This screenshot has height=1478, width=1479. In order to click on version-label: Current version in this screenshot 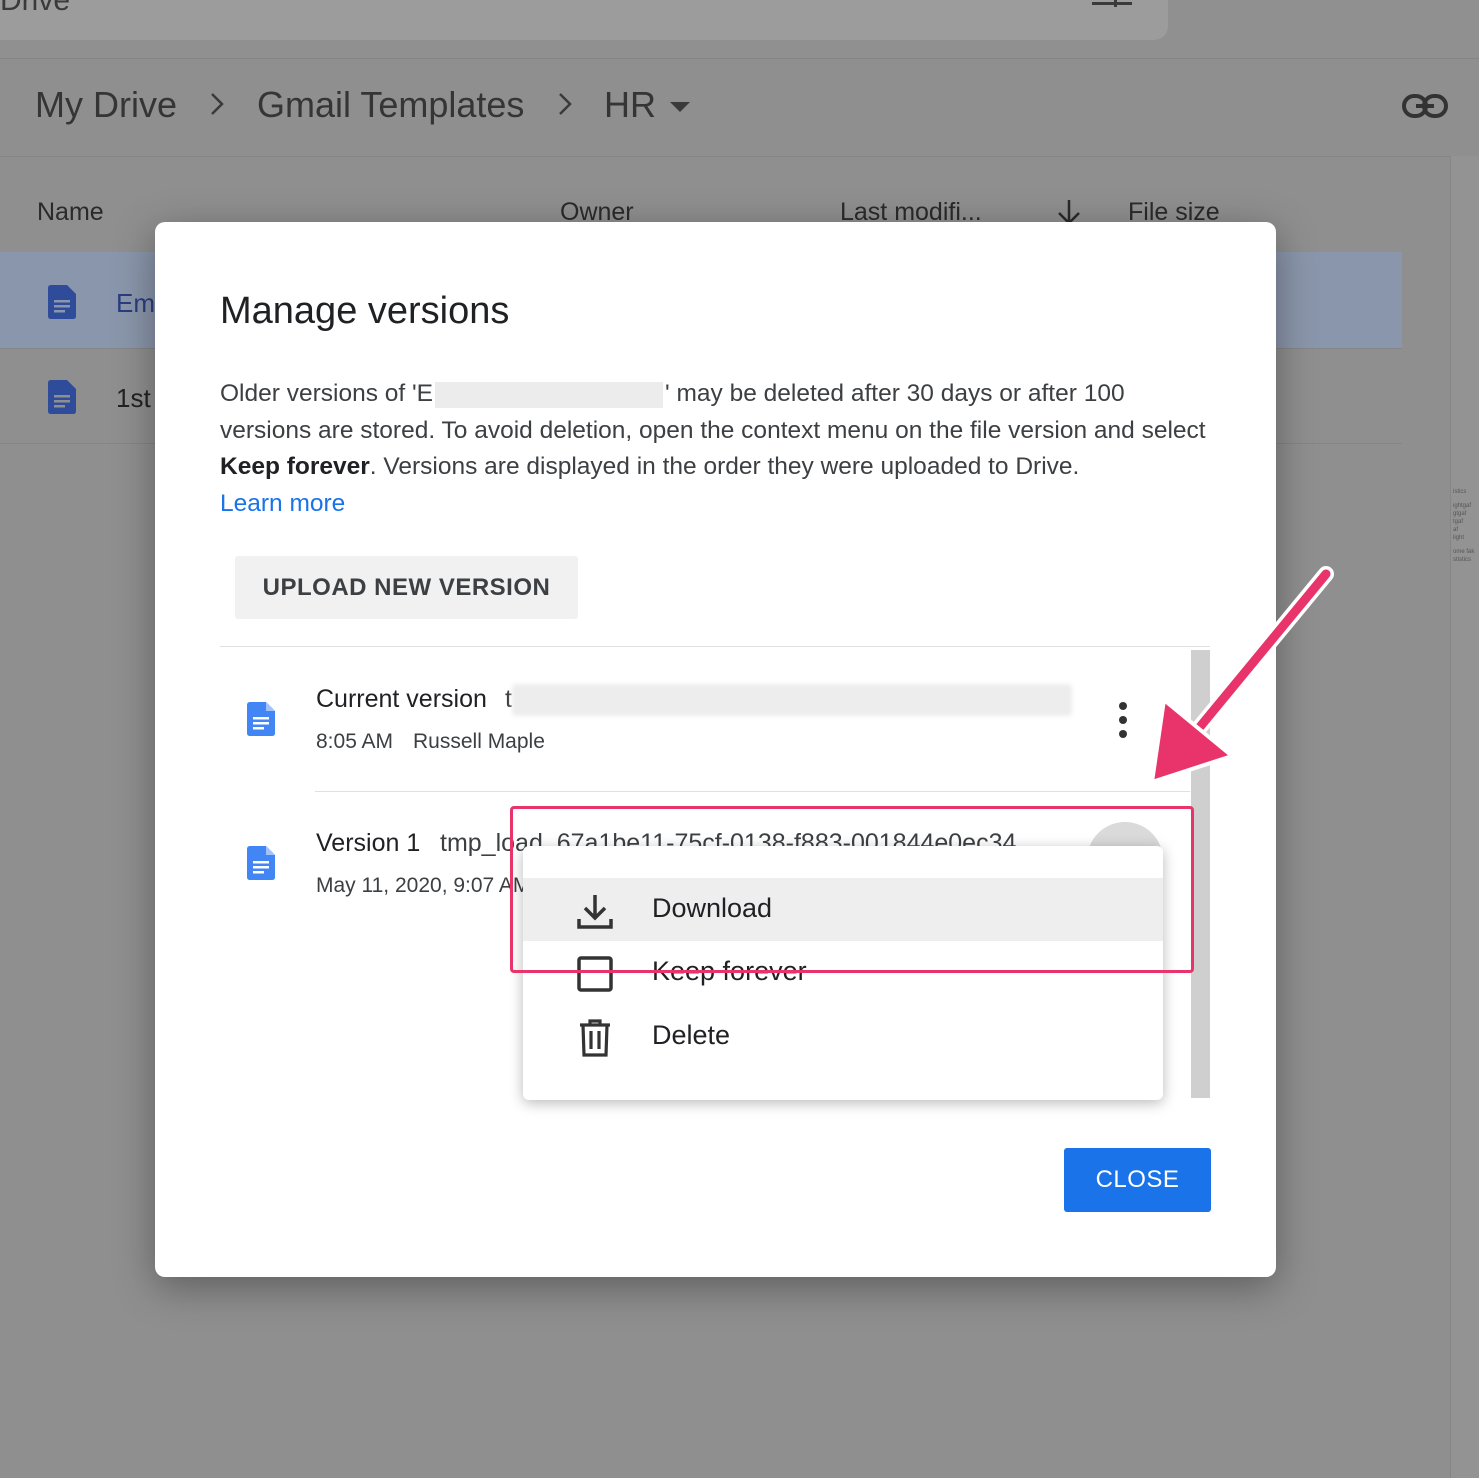, I will do `click(401, 699)`.